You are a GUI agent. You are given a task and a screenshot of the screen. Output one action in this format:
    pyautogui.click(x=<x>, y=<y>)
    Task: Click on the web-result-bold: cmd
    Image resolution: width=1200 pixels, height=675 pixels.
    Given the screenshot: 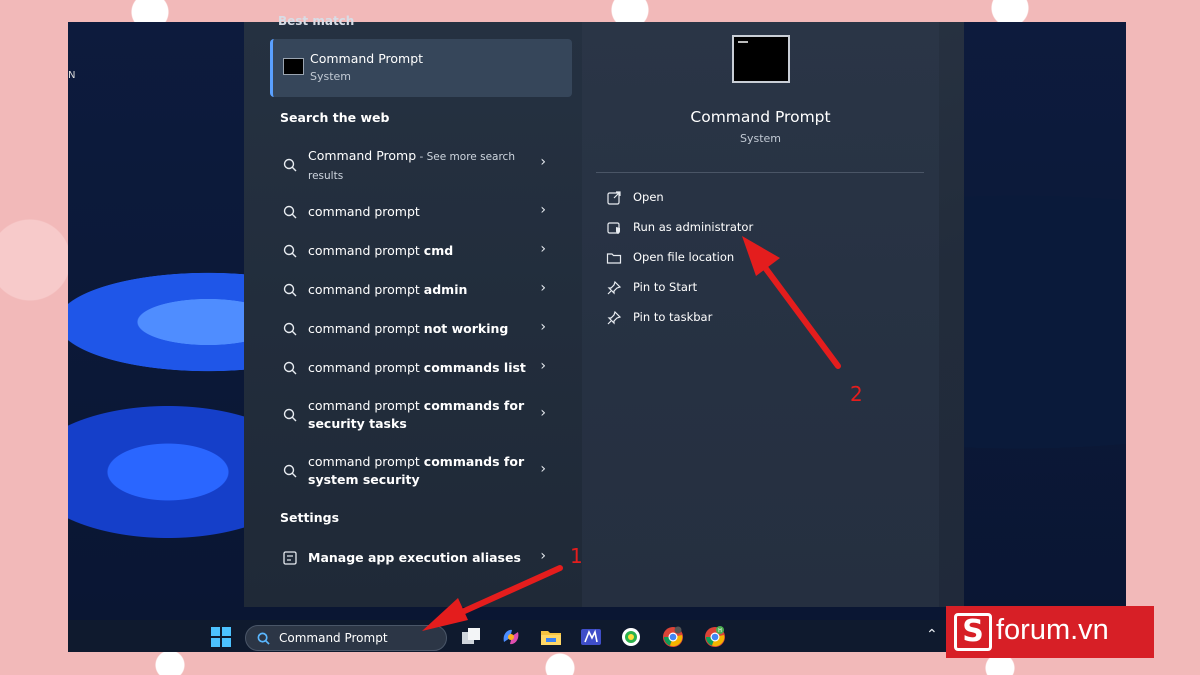 What is the action you would take?
    pyautogui.click(x=438, y=250)
    